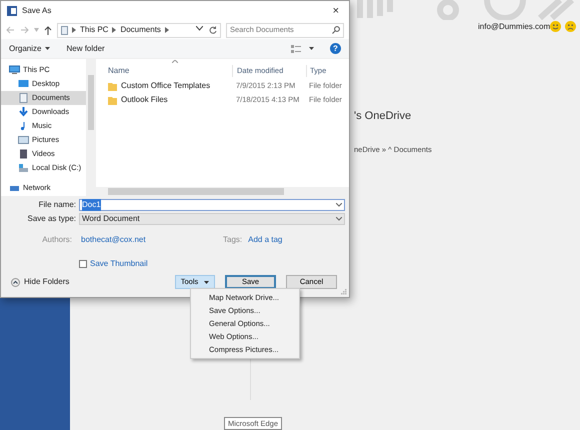 This screenshot has width=580, height=430. What do you see at coordinates (222, 191) in the screenshot?
I see `horizontal-scrollbar` at bounding box center [222, 191].